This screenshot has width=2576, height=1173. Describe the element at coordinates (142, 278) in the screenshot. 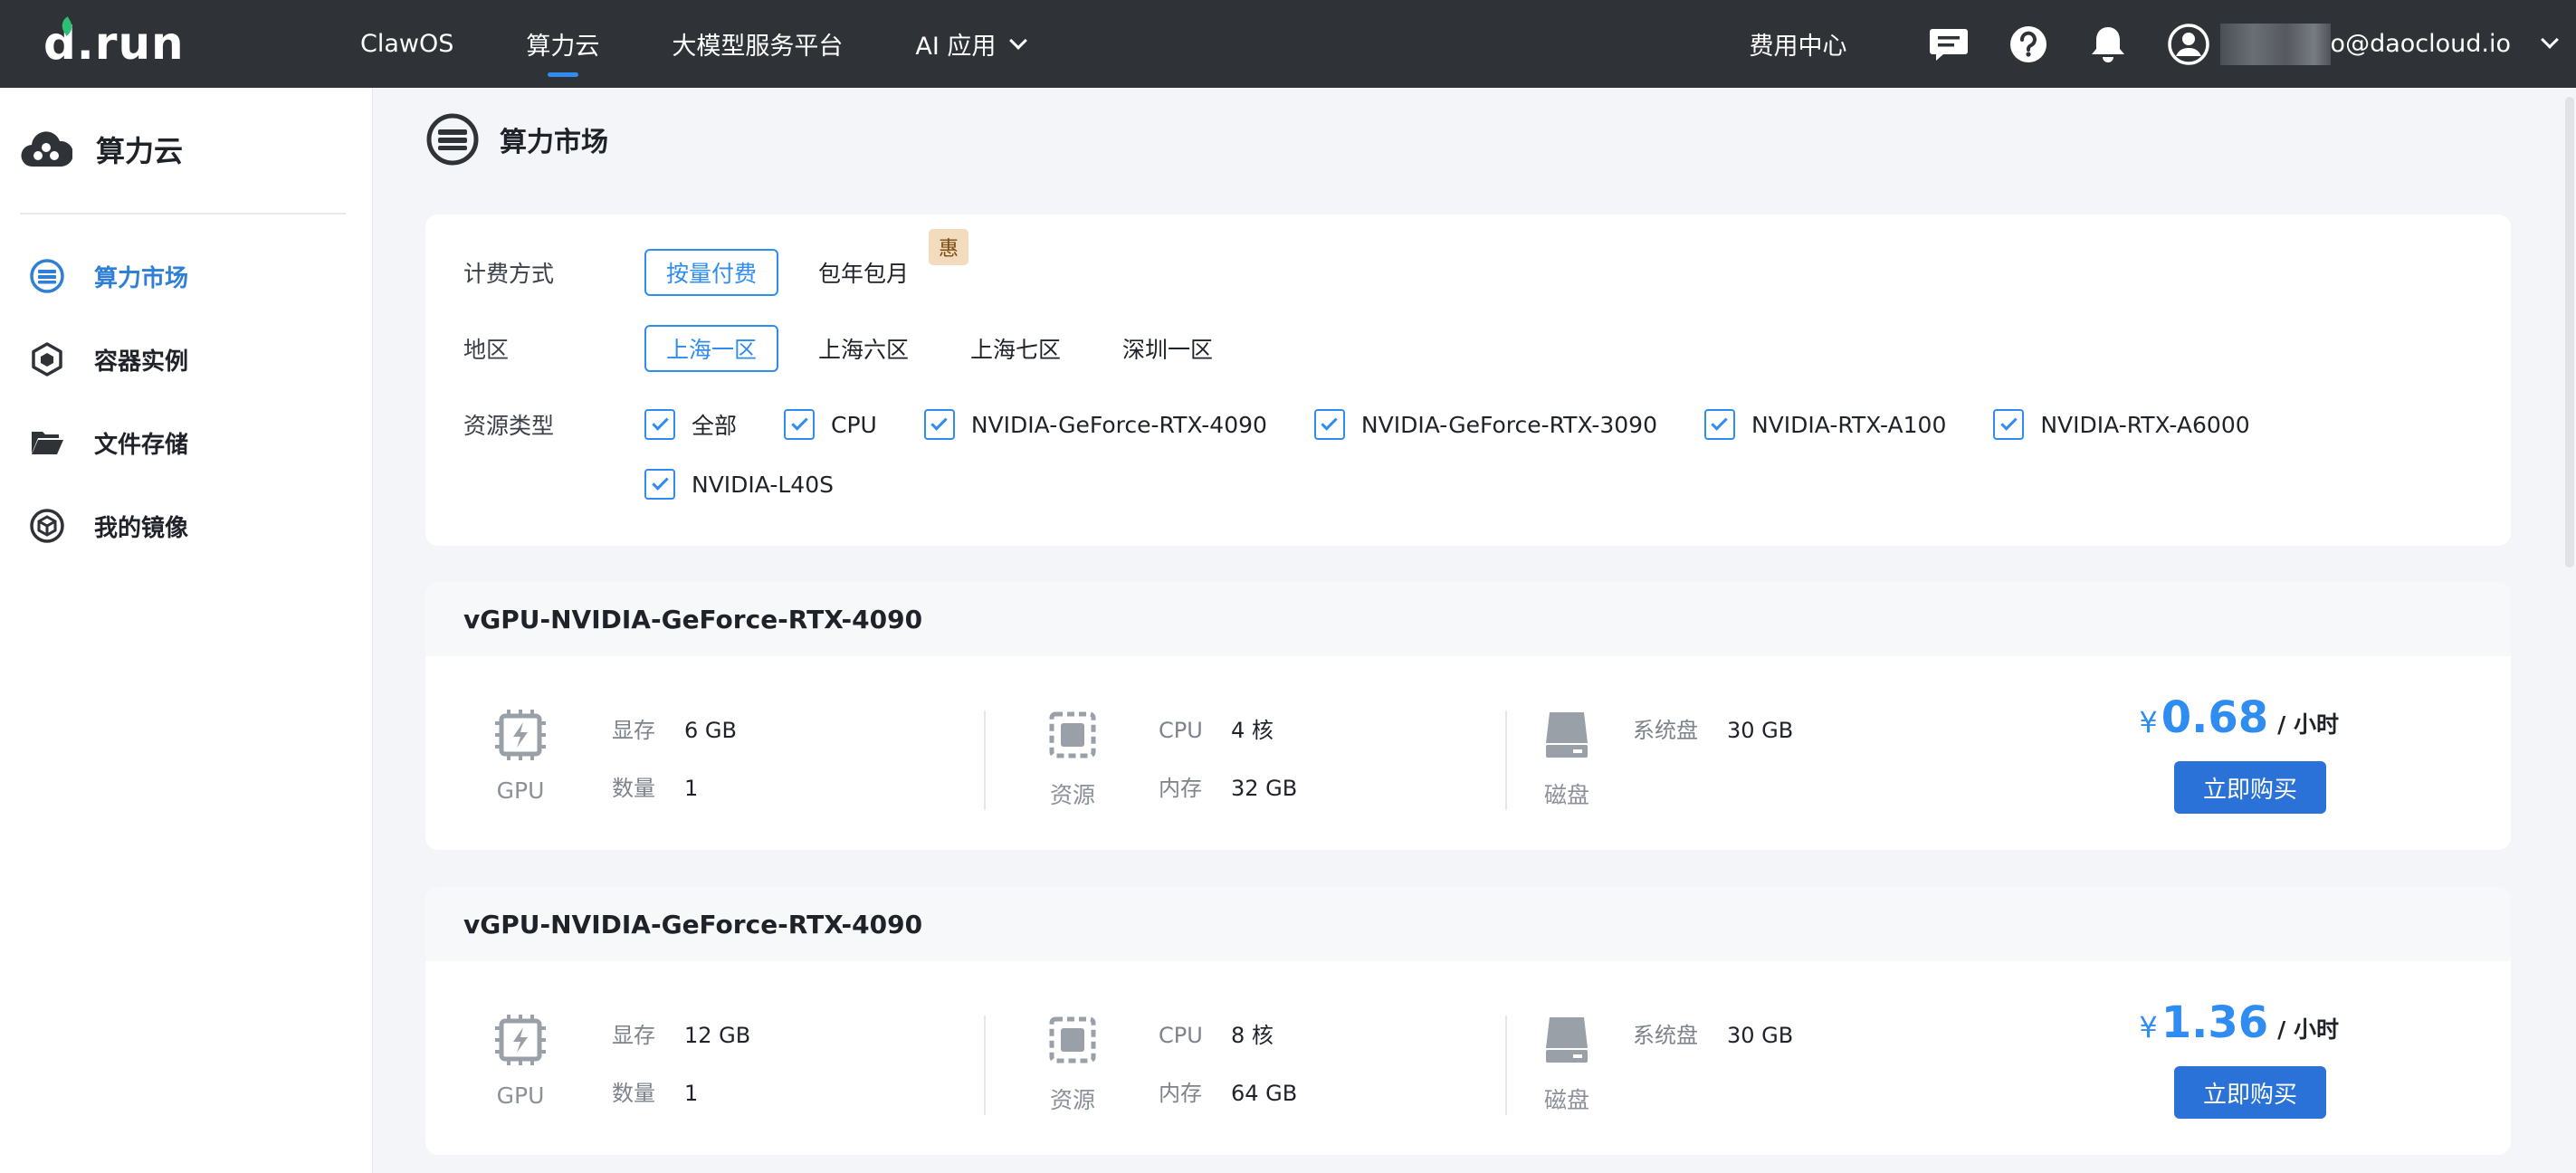

I see `sidebar-item-label: 算力市场` at that location.